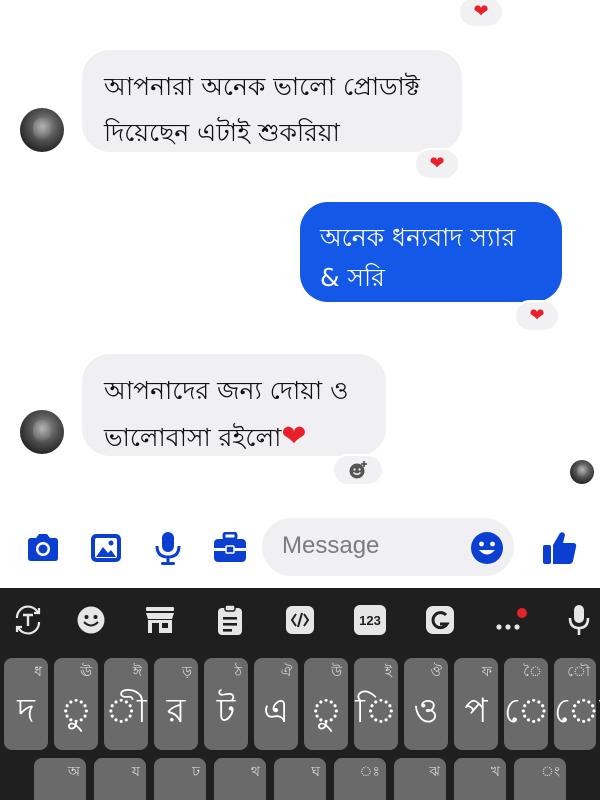 This screenshot has height=800, width=600. I want to click on key: ৌো, so click(577, 704).